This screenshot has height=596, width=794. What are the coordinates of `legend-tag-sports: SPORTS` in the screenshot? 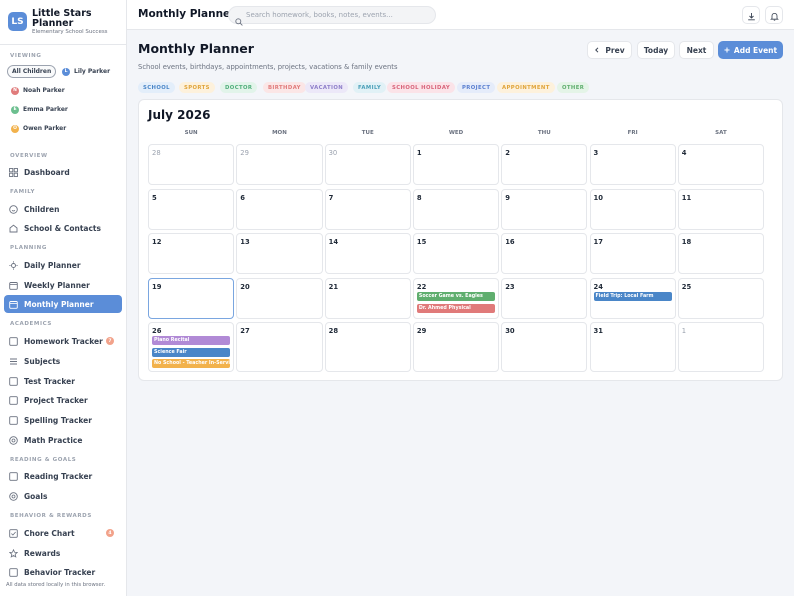 It's located at (197, 87).